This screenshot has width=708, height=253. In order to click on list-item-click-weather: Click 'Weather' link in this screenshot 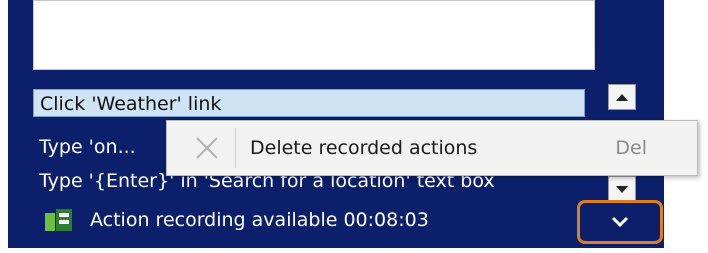, I will do `click(309, 103)`.